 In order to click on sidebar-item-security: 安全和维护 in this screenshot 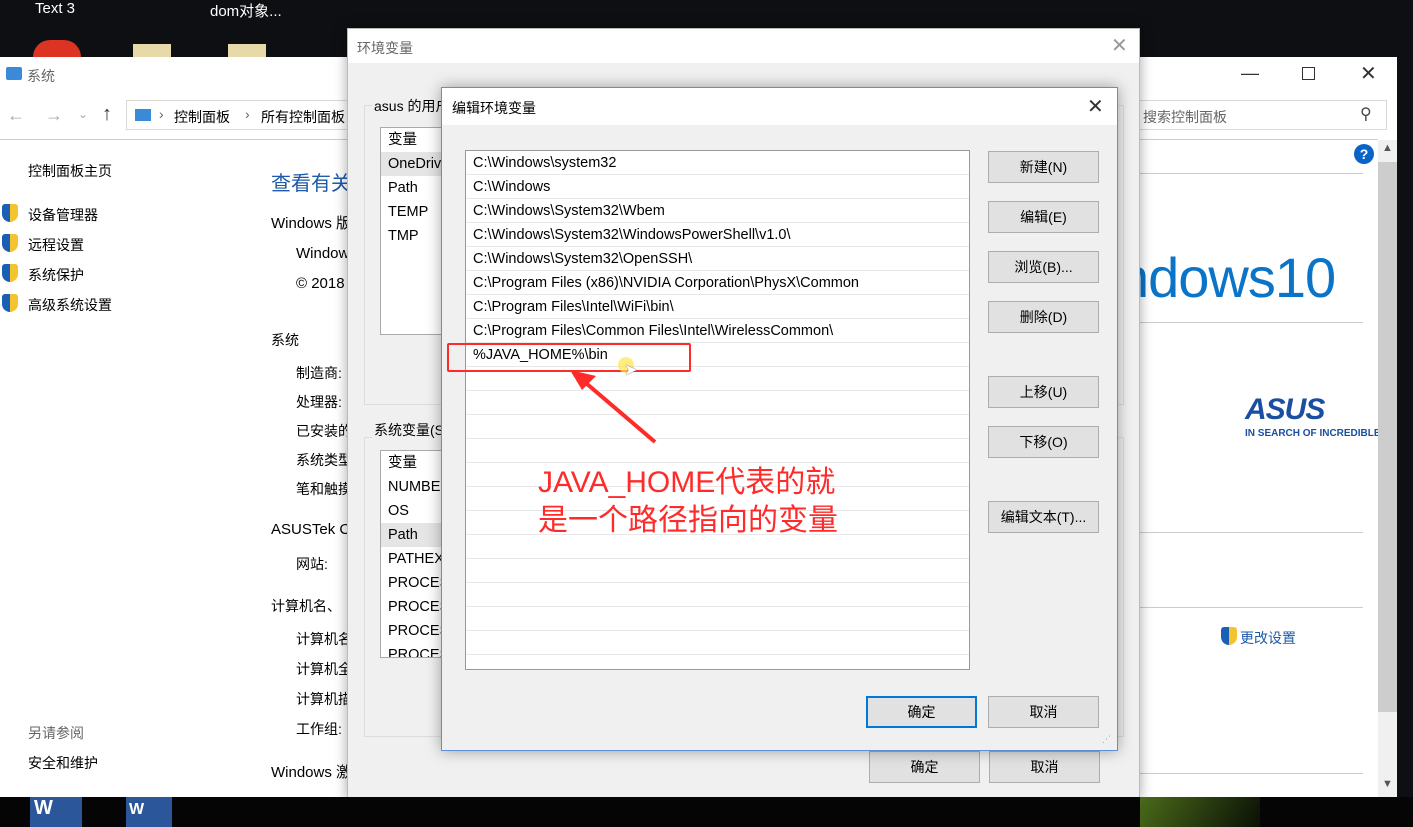, I will do `click(63, 763)`.